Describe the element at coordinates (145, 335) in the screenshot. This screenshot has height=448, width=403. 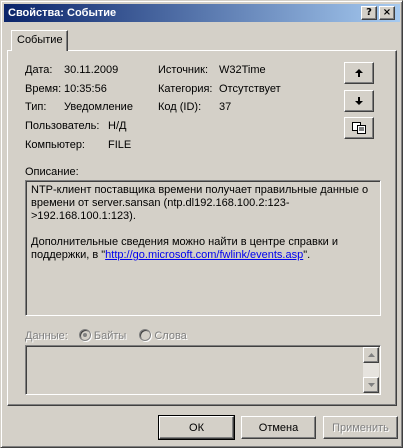
I see `radio-unselected-icon` at that location.